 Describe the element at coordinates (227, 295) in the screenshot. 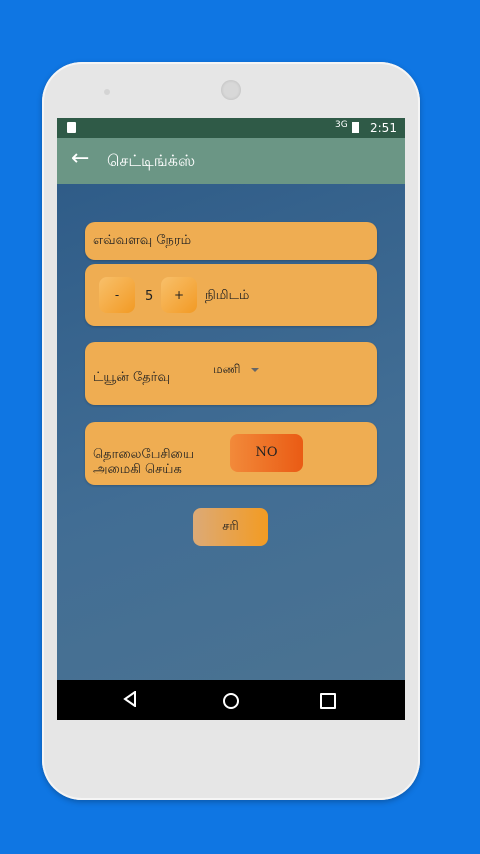

I see `duration-unit: நிமிடம்` at that location.